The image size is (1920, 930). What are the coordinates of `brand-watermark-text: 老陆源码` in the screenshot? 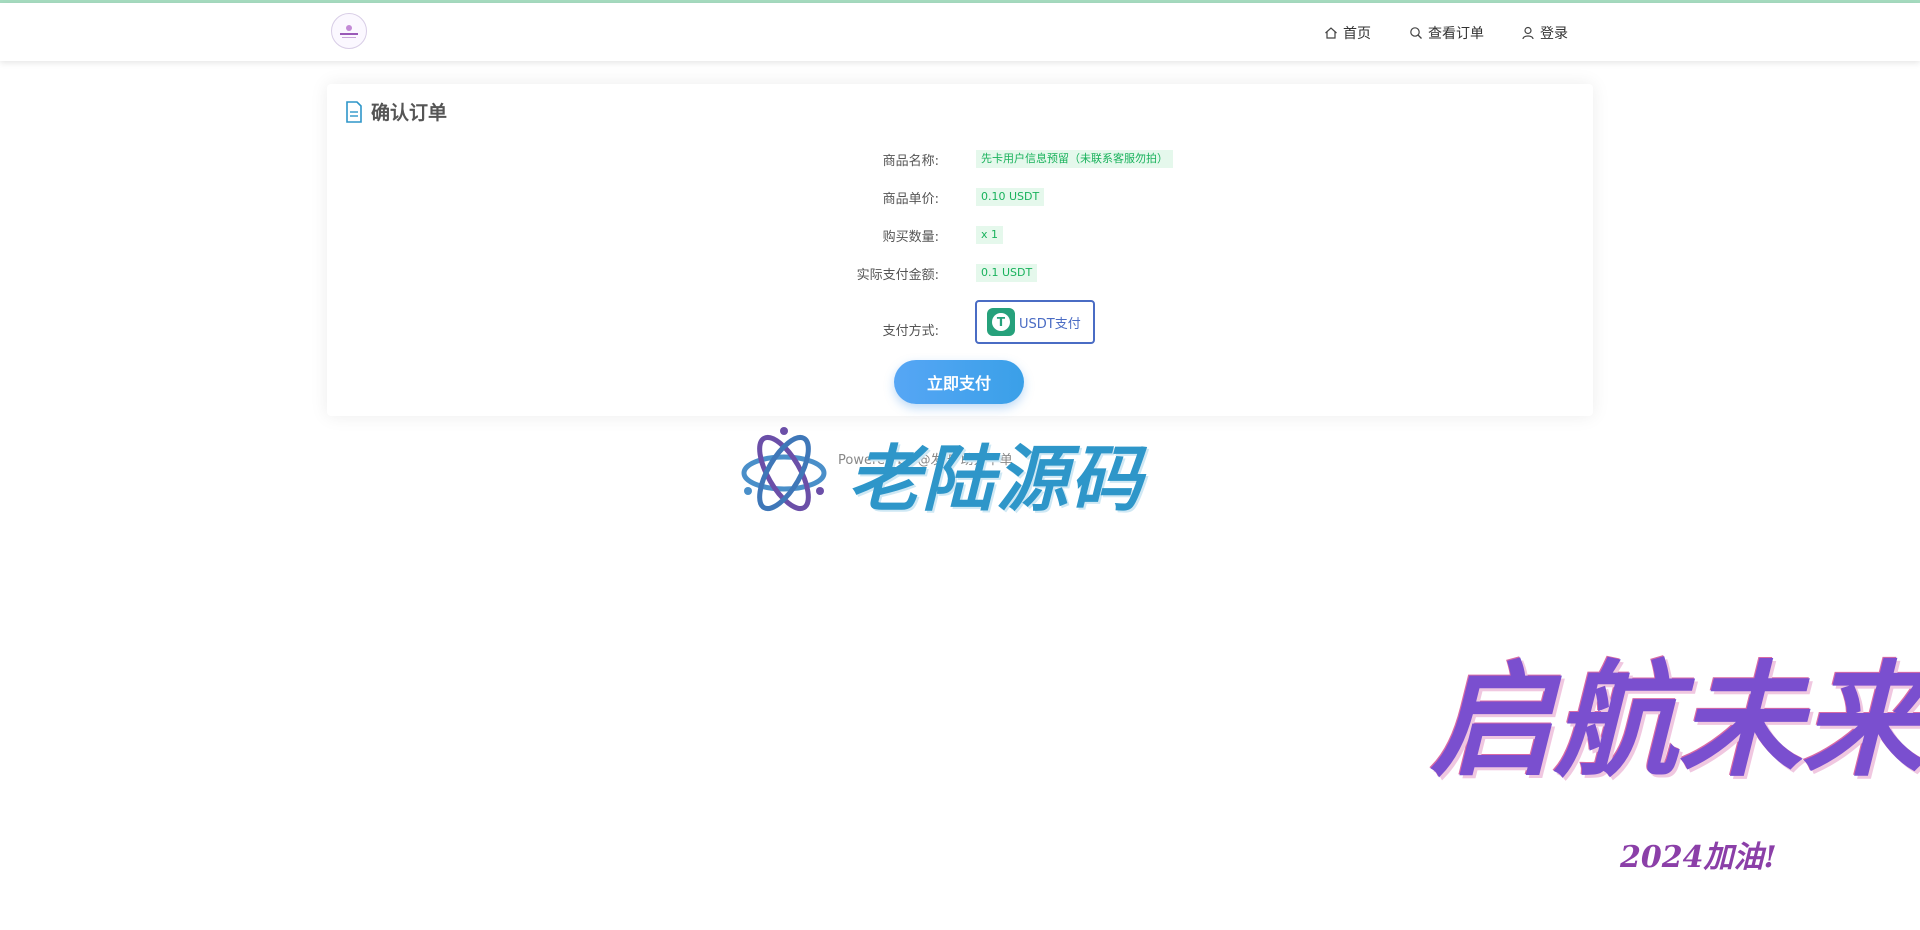 It's located at (996, 479).